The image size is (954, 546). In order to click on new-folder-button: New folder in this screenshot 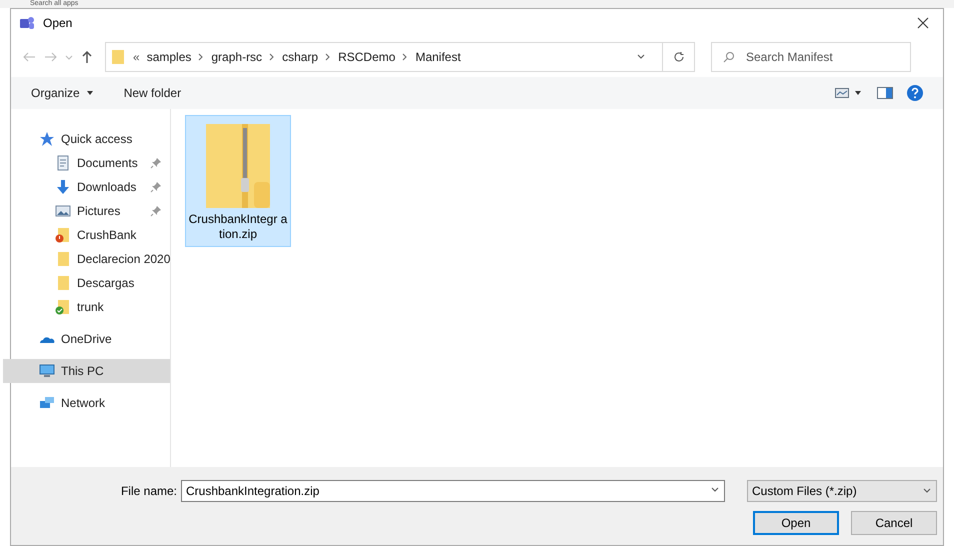, I will do `click(153, 93)`.